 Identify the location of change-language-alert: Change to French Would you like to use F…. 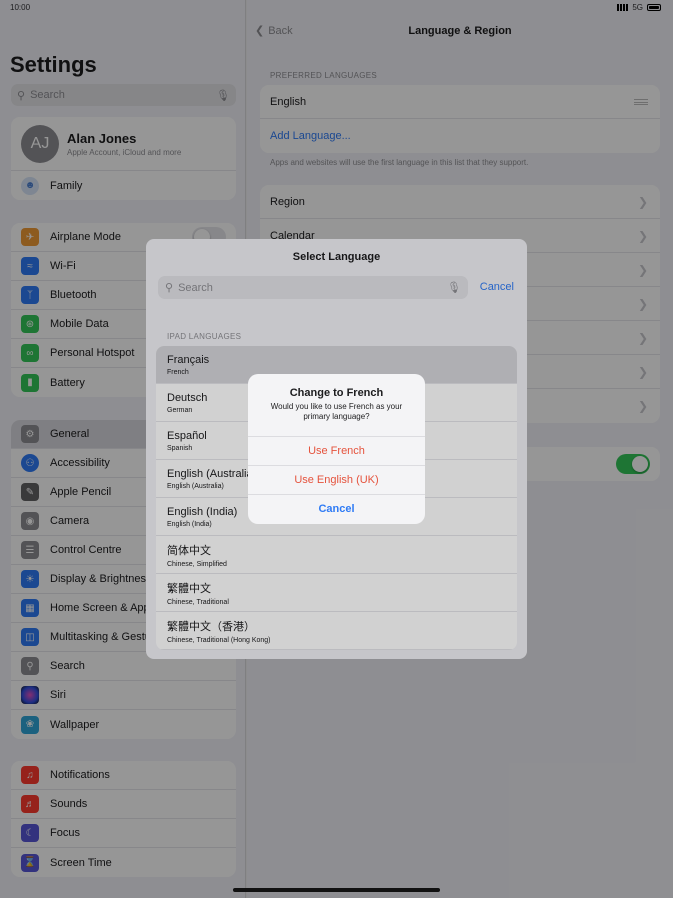
(336, 449).